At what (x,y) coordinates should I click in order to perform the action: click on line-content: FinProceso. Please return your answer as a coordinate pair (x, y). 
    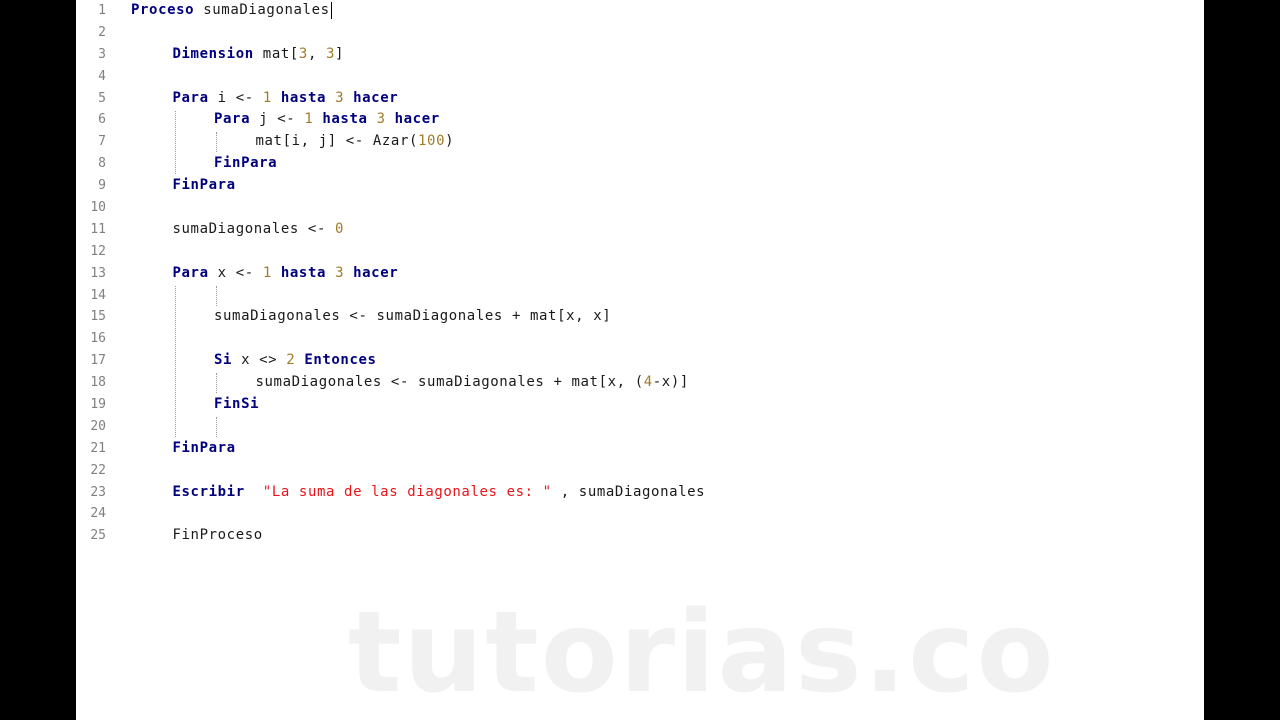
    Looking at the image, I should click on (218, 536).